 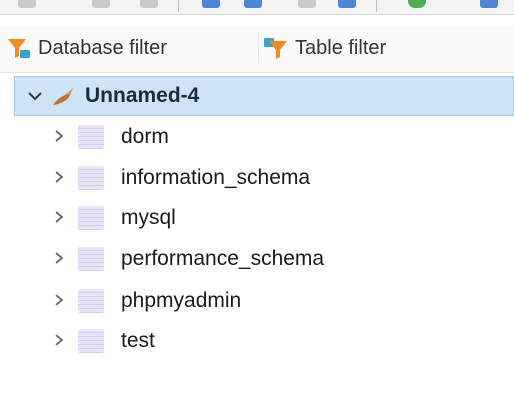 I want to click on table-filter: Table filter, so click(x=382, y=48).